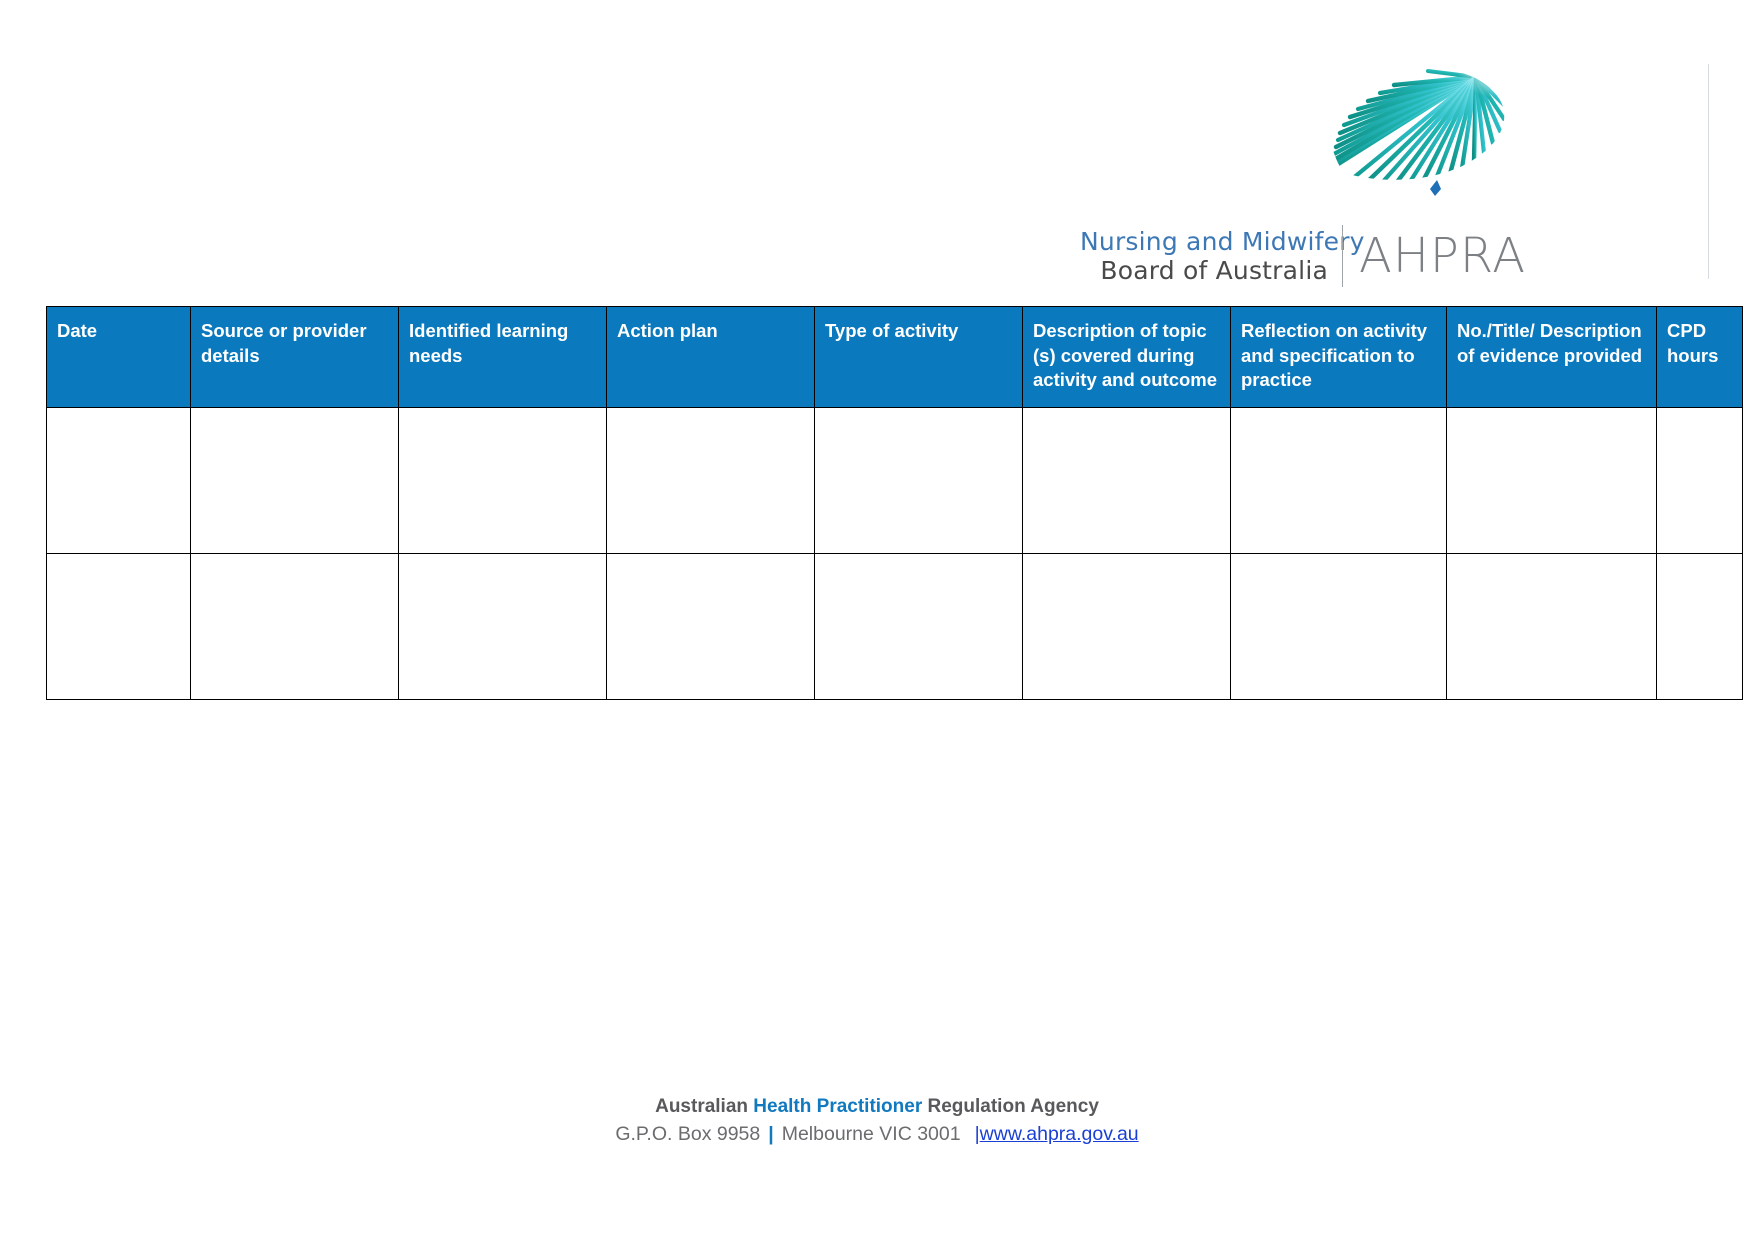 Image resolution: width=1754 pixels, height=1241 pixels. What do you see at coordinates (918, 357) in the screenshot?
I see `column-header-type-activity: Type of activity` at bounding box center [918, 357].